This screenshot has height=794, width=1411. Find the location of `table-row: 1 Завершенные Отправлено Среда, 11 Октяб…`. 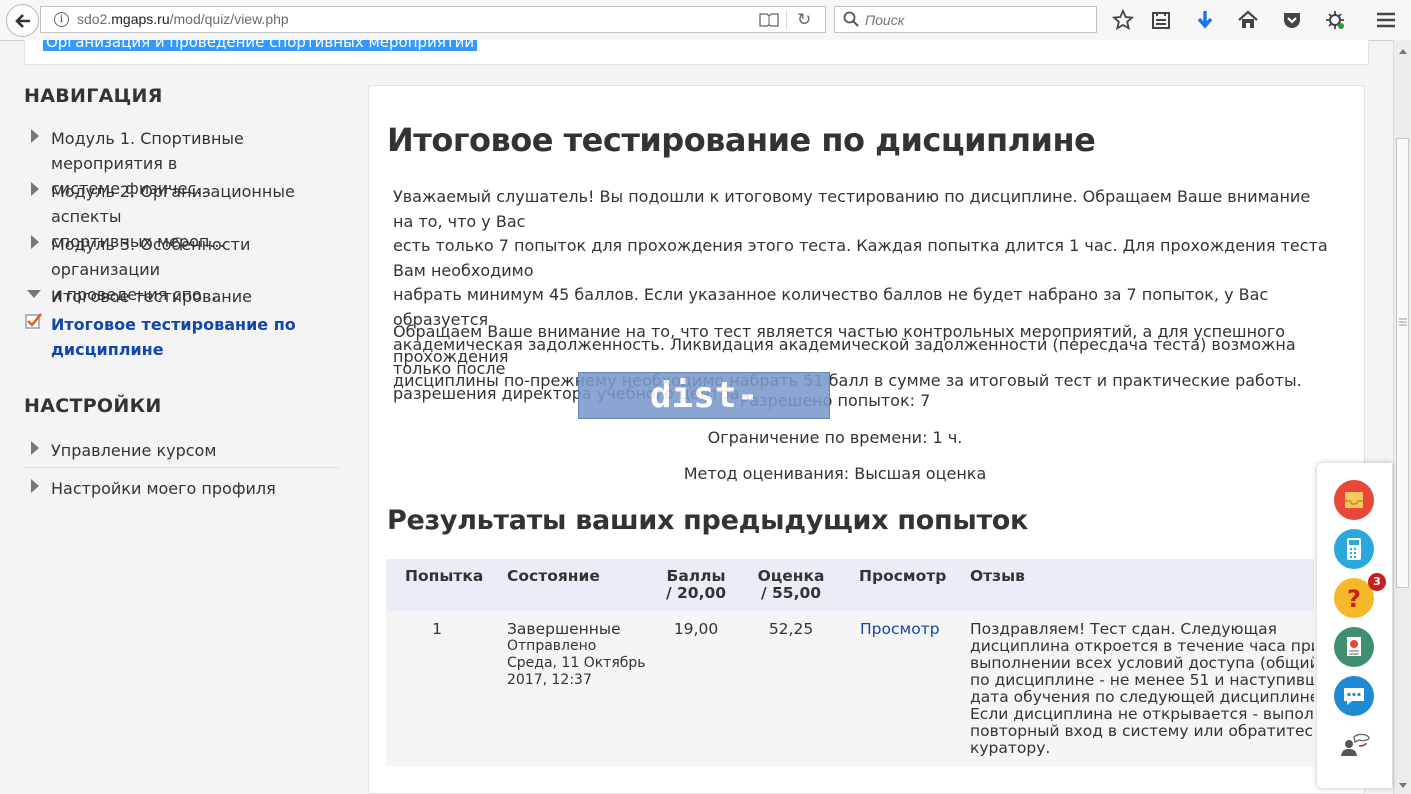

table-row: 1 Завершенные Отправлено Среда, 11 Октяб… is located at coordinates (850, 688).